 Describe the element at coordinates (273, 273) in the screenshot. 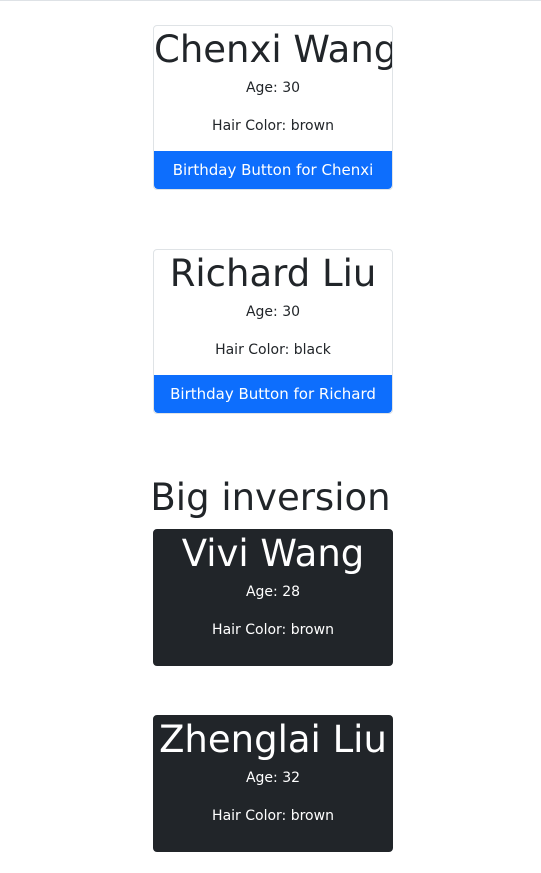

I see `card-name: Richard Liu` at that location.